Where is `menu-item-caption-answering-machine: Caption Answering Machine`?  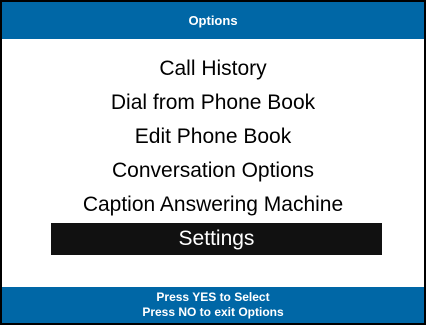 menu-item-caption-answering-machine: Caption Answering Machine is located at coordinates (213, 205).